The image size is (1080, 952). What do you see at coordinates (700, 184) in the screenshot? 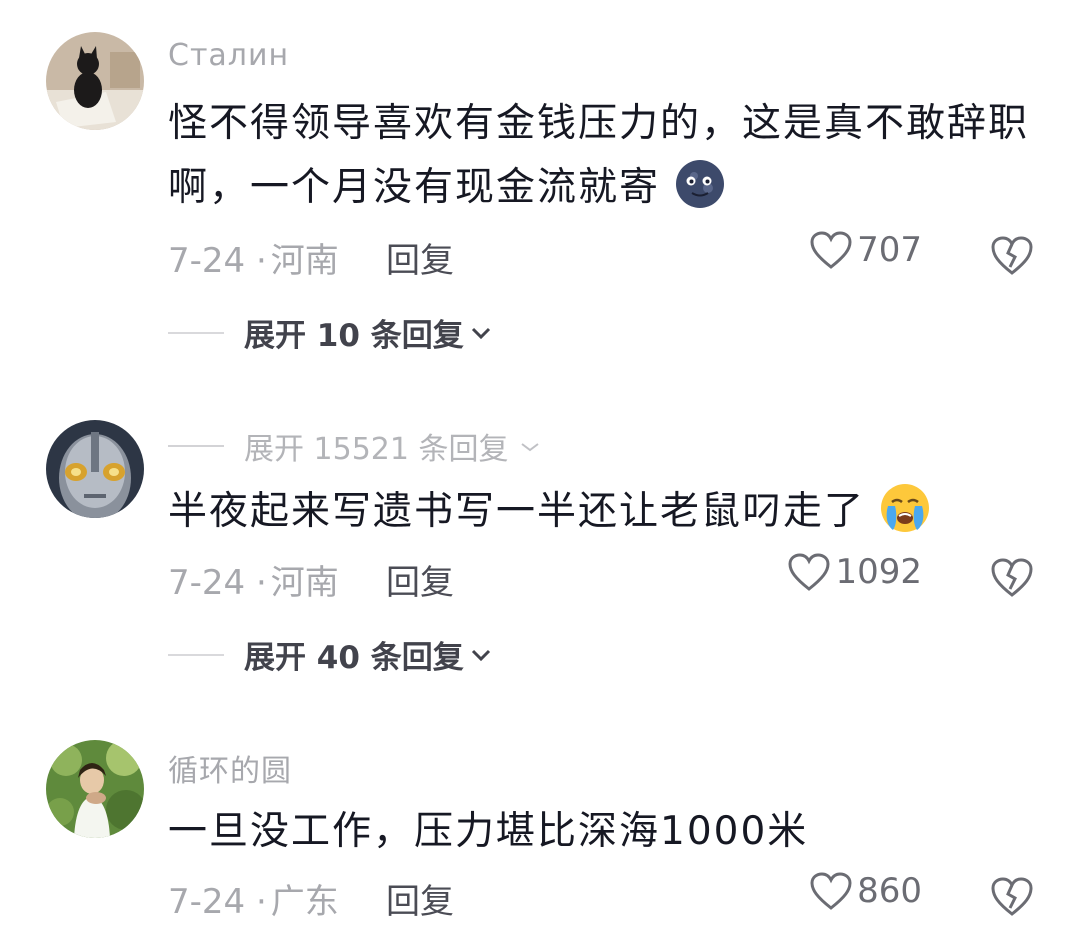
I see `moon-face-emoji` at bounding box center [700, 184].